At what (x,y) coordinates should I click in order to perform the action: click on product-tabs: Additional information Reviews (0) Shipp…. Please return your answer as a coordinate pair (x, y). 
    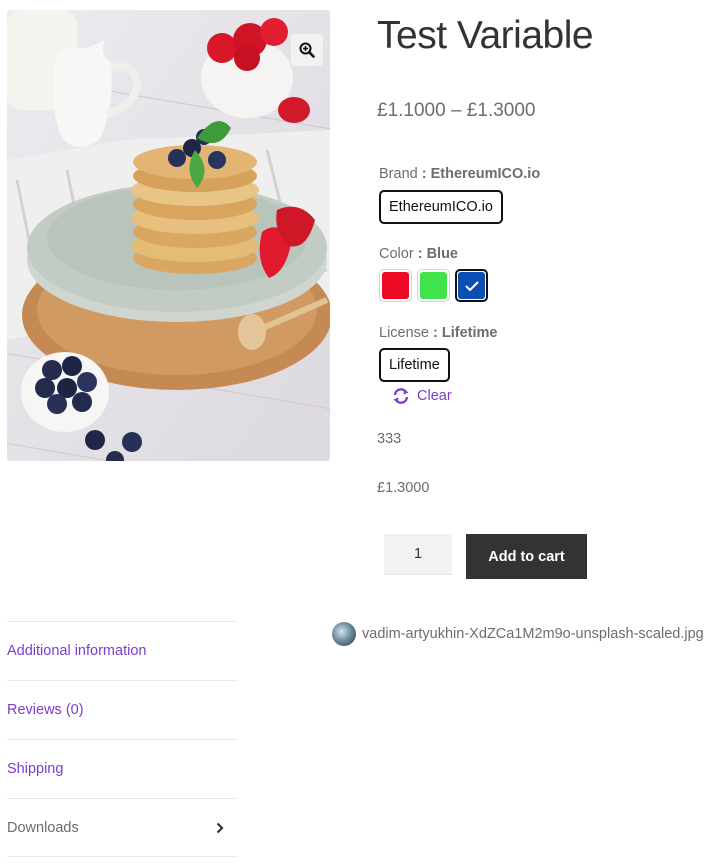
    Looking at the image, I should click on (122, 739).